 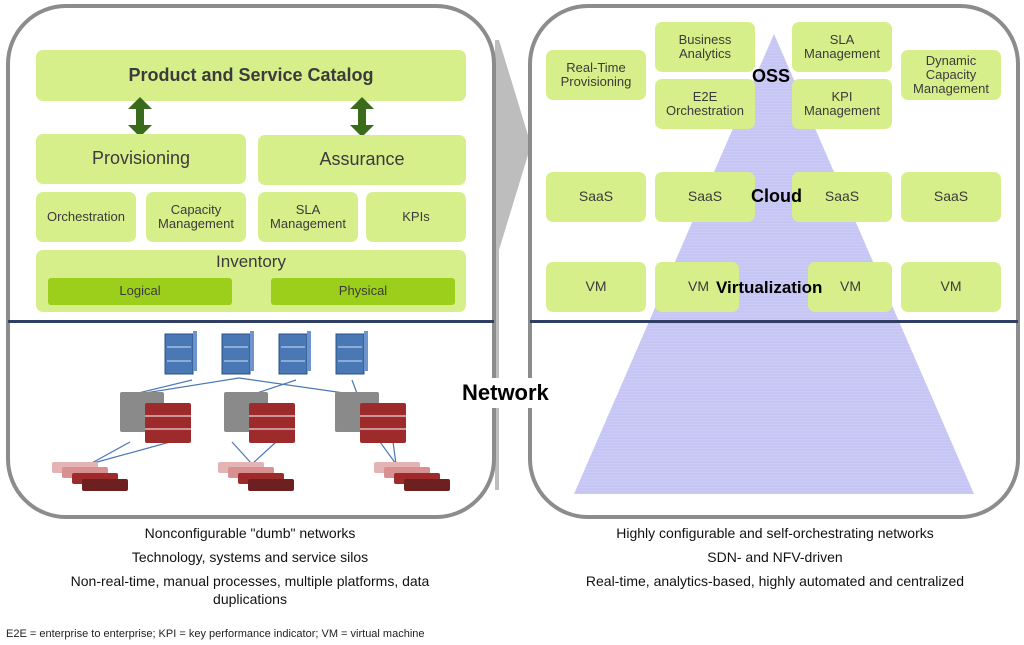 I want to click on business-analytics-box: Business Analytics, so click(x=705, y=47).